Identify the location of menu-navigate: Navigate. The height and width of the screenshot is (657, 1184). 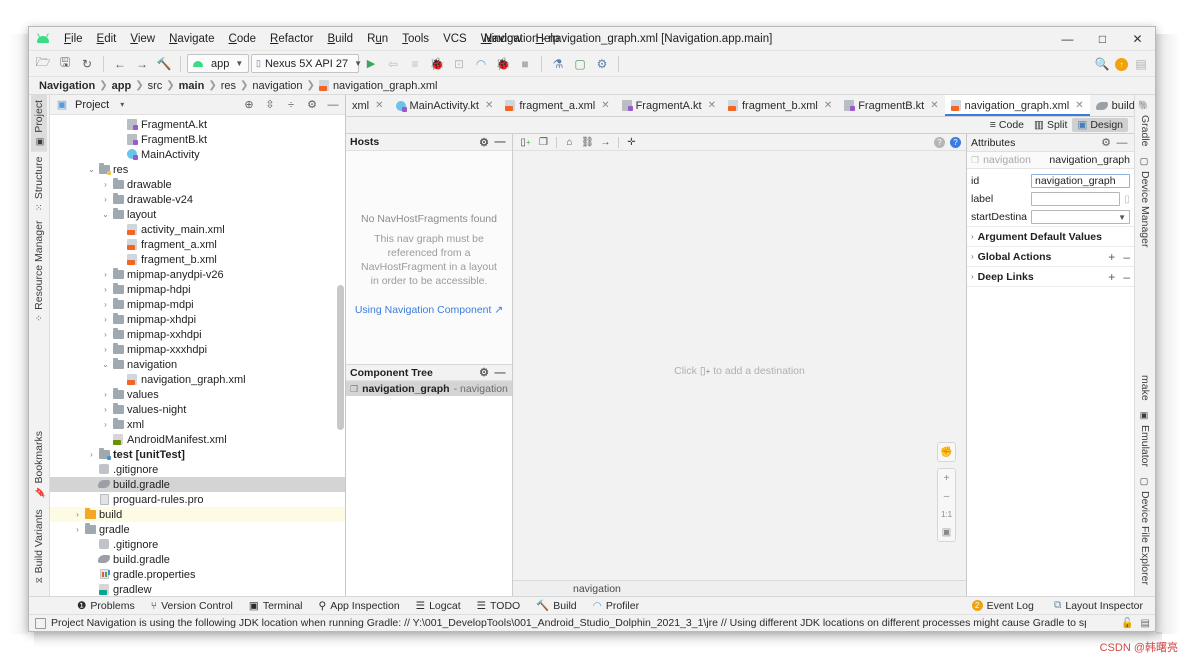
(191, 39).